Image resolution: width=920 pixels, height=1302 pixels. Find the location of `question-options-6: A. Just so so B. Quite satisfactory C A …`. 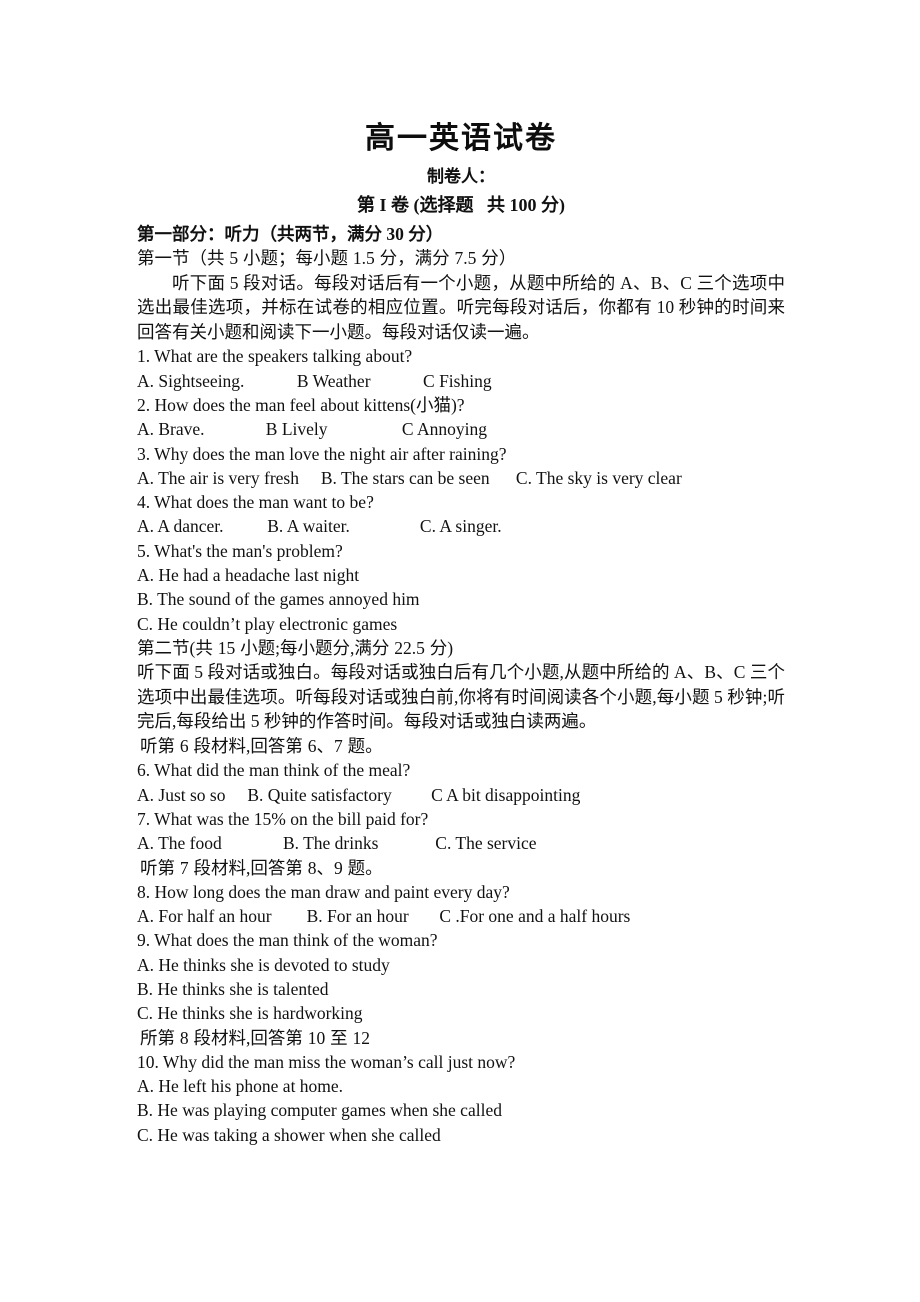

question-options-6: A. Just so so B. Quite satisfactory C A … is located at coordinates (359, 794).